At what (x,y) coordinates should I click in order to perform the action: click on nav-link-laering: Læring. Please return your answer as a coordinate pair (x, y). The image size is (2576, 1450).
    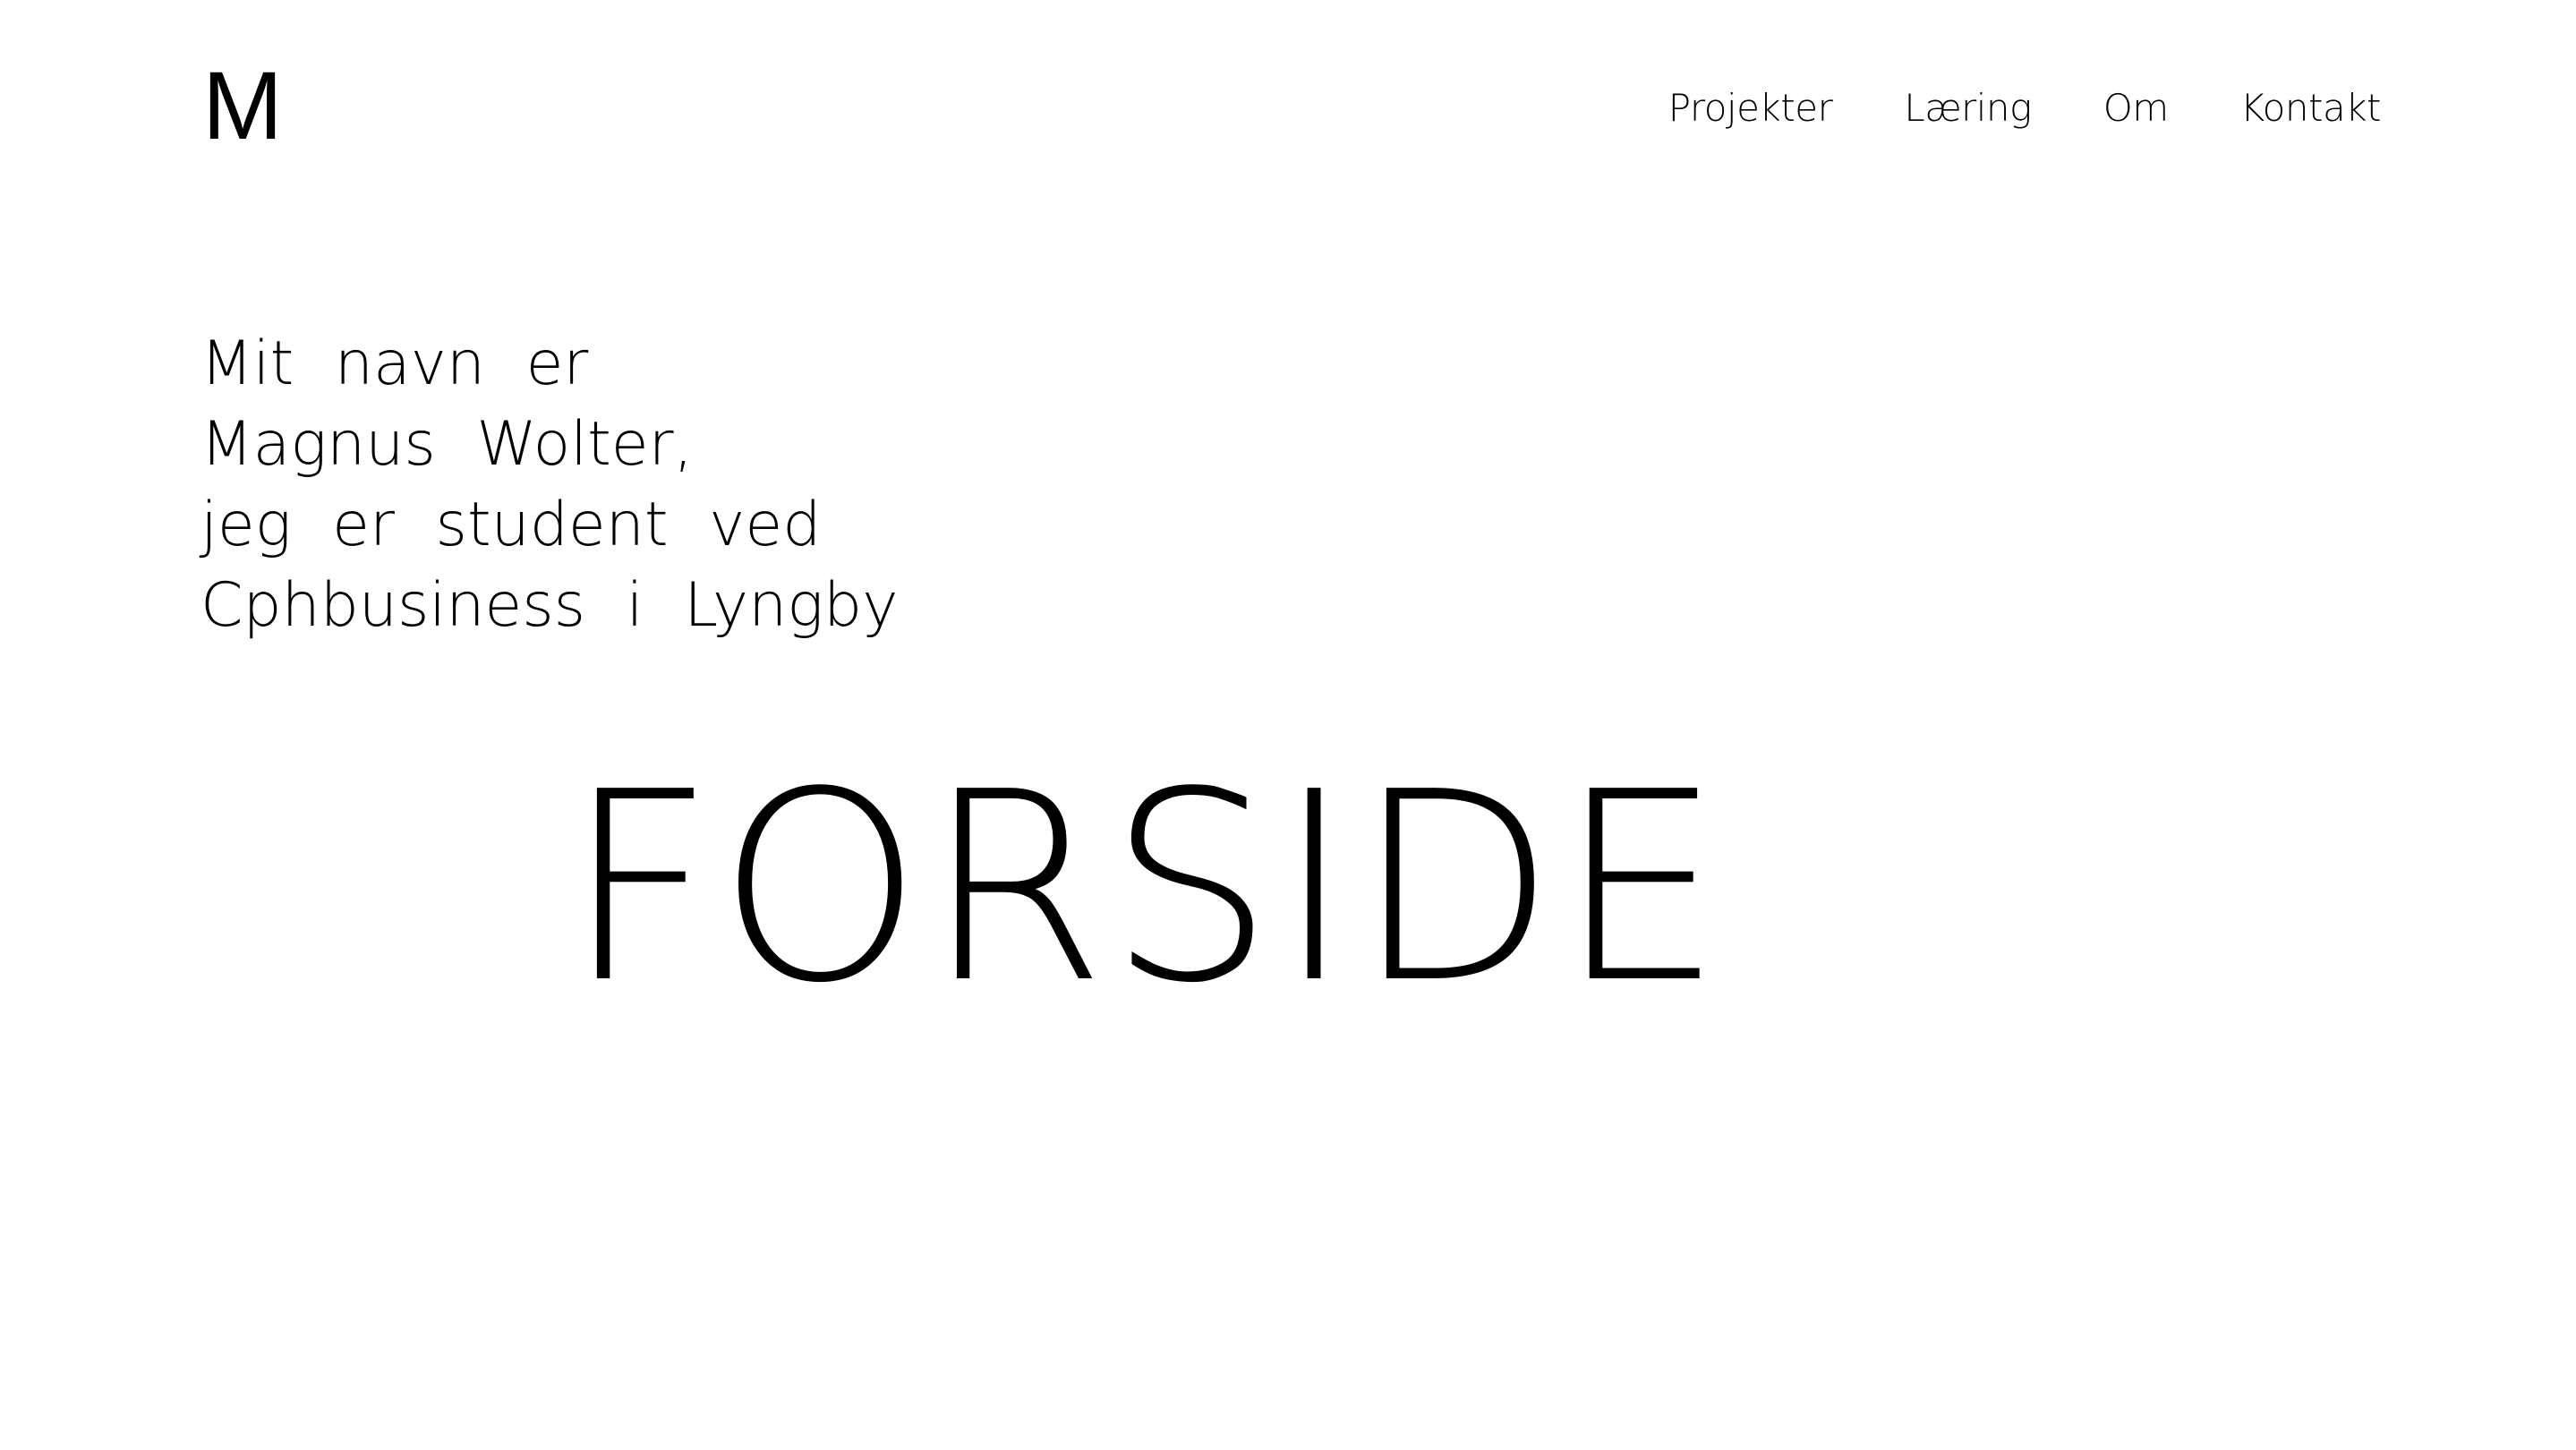
    Looking at the image, I should click on (1968, 108).